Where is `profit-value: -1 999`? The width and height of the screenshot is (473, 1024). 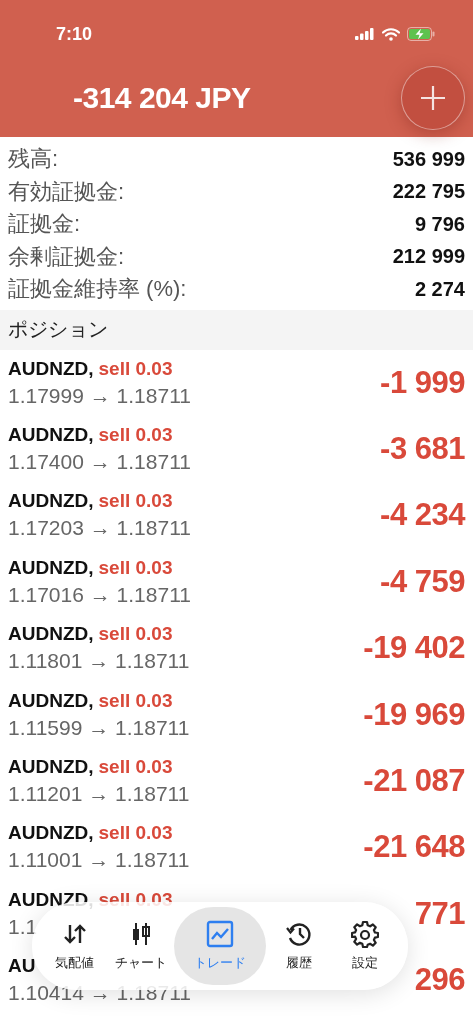 profit-value: -1 999 is located at coordinates (422, 382).